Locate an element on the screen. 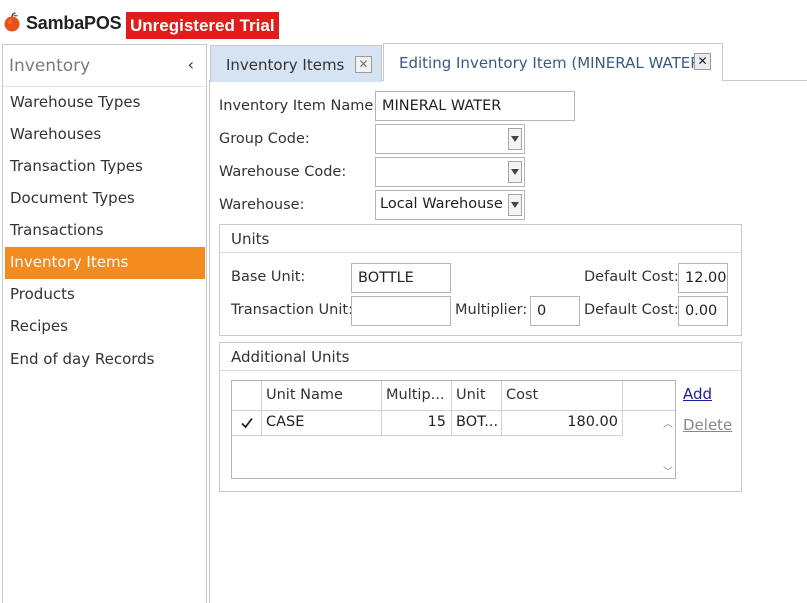  default-cost-label: Default Cost: is located at coordinates (631, 277).